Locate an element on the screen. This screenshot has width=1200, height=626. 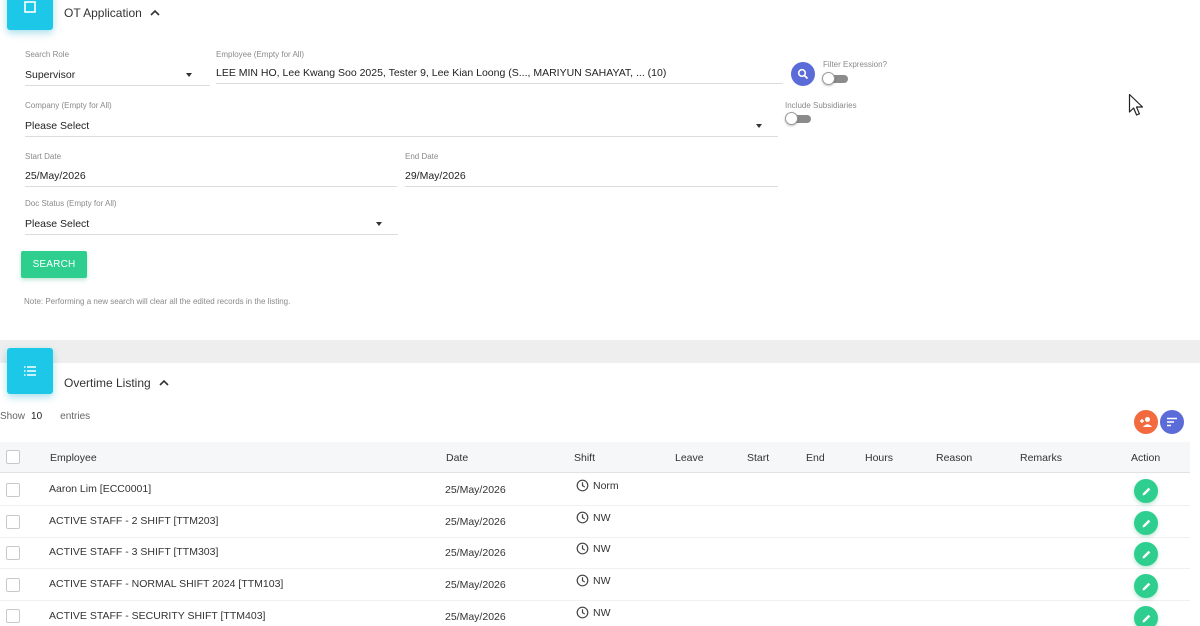
shift-cell: Norm is located at coordinates (597, 485).